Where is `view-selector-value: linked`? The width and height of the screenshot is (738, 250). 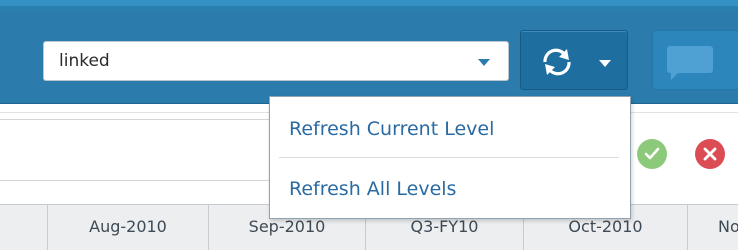 view-selector-value: linked is located at coordinates (84, 61).